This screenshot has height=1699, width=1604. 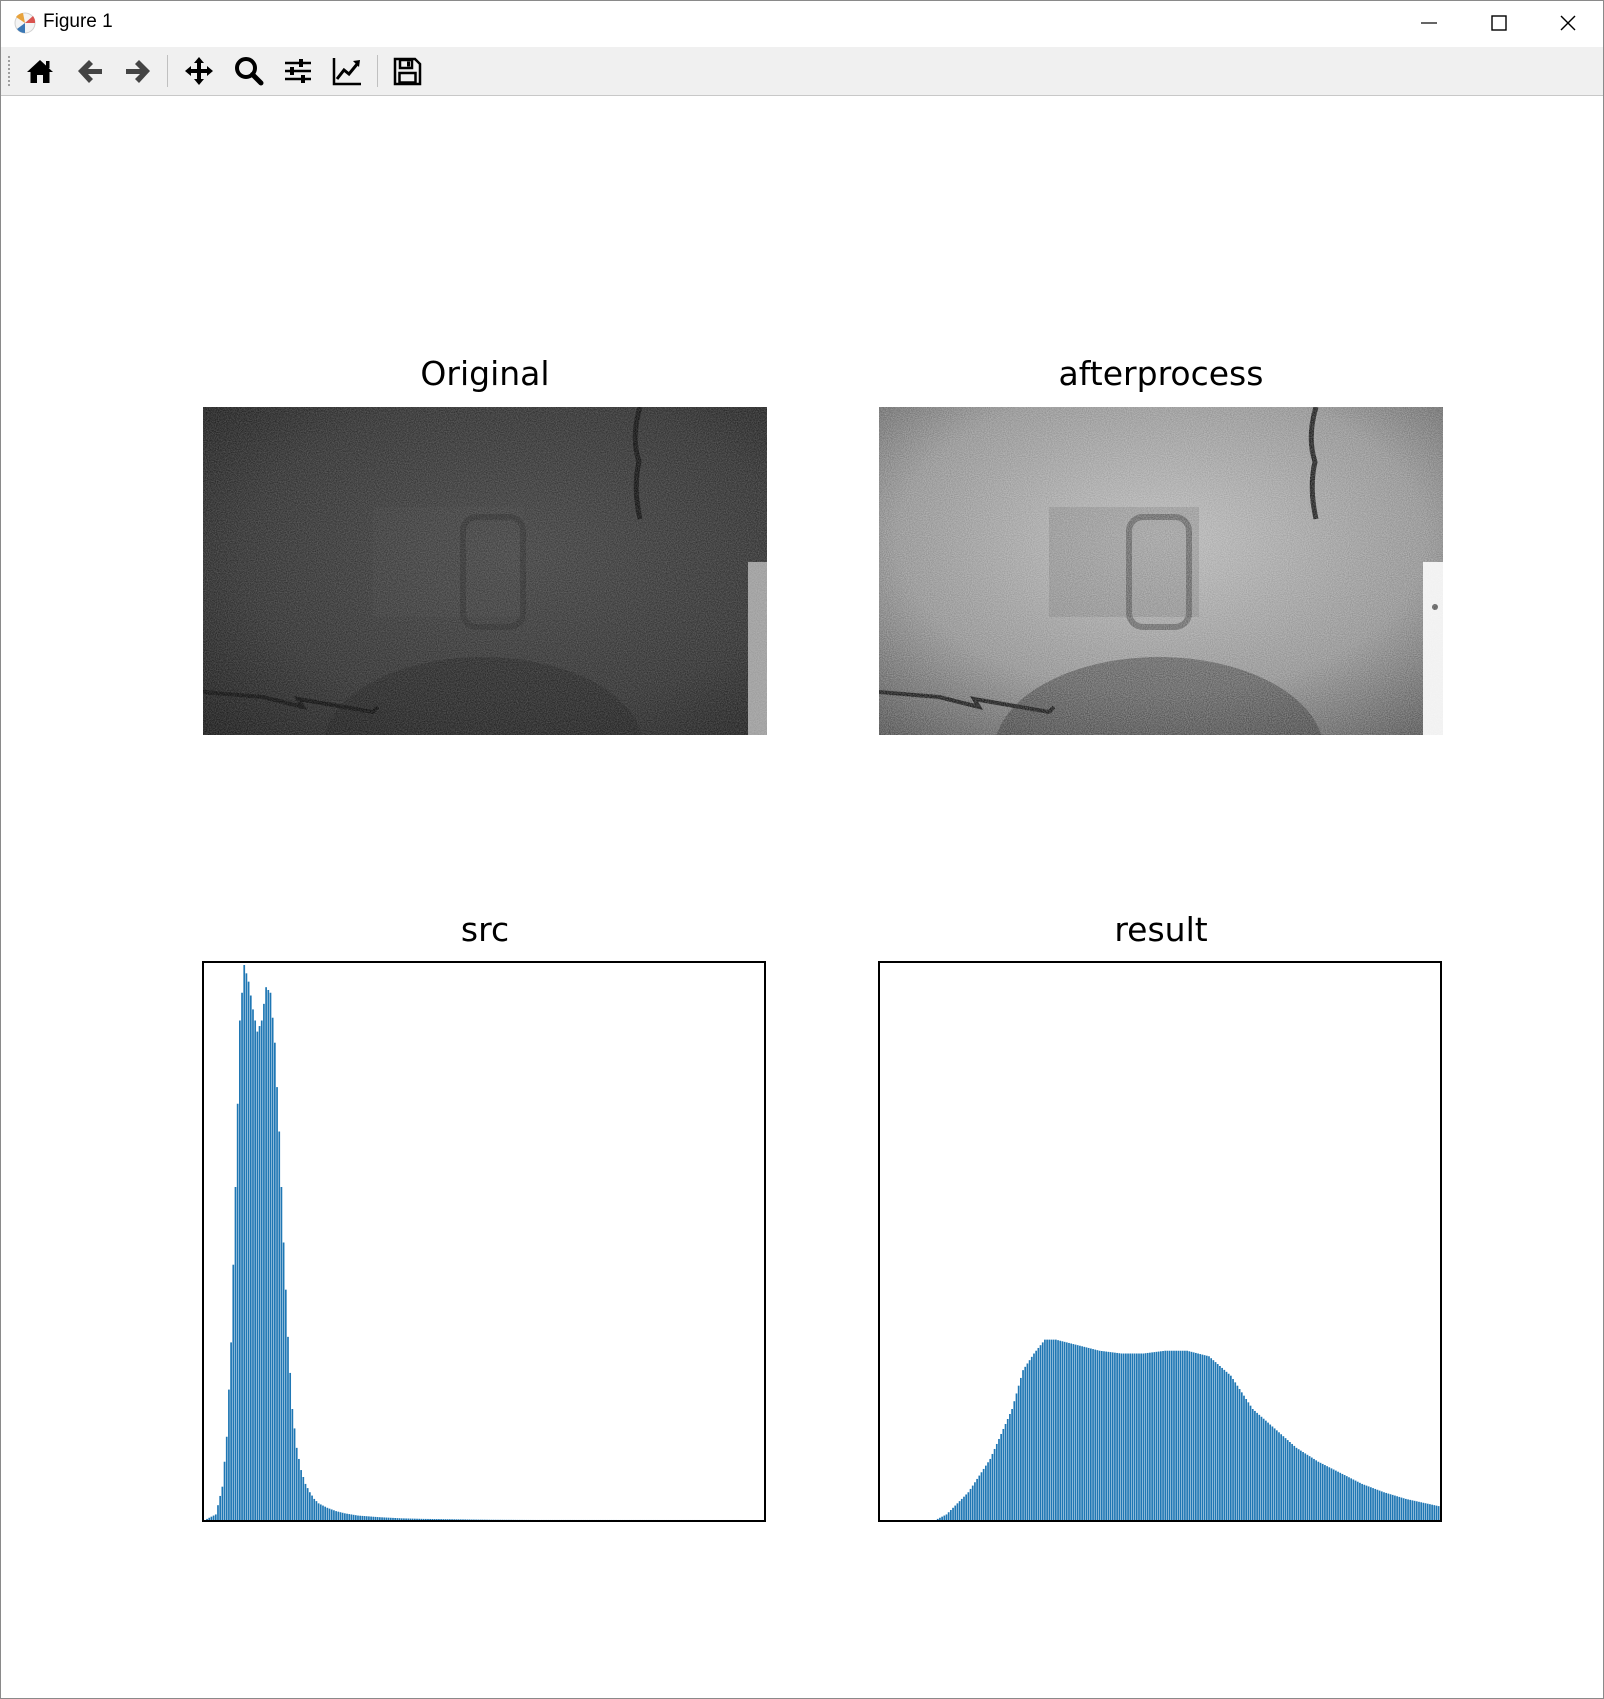 I want to click on magnifier-icon, so click(x=249, y=71).